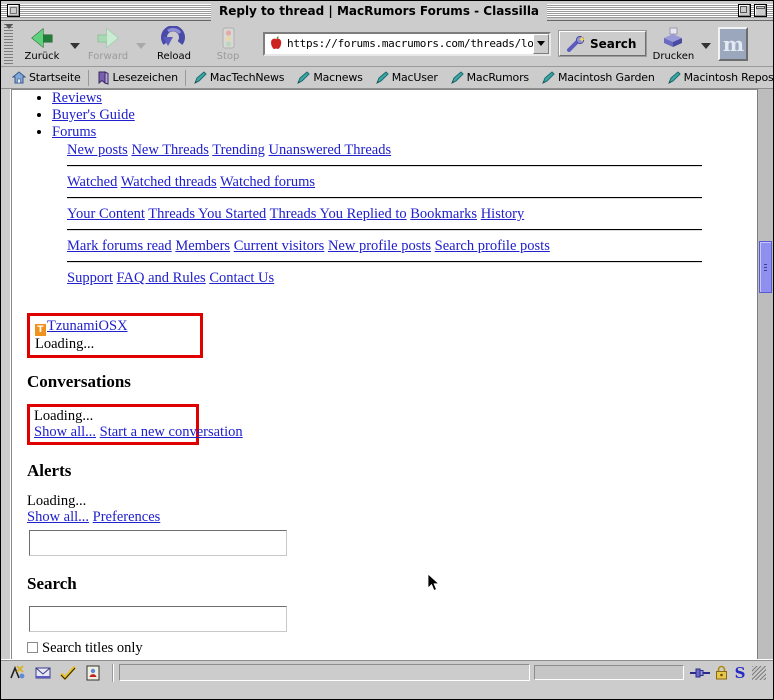 Image resolution: width=774 pixels, height=700 pixels. What do you see at coordinates (145, 77) in the screenshot?
I see `bookmark-label: Lesezeichen` at bounding box center [145, 77].